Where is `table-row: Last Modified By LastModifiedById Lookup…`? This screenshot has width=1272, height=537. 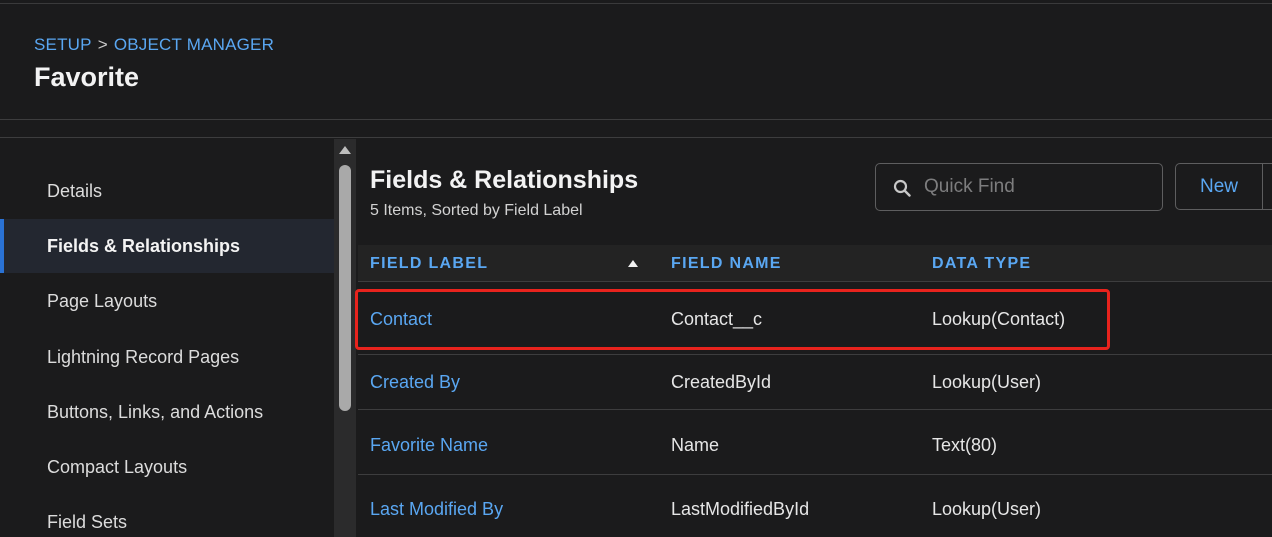 table-row: Last Modified By LastModifiedById Lookup… is located at coordinates (815, 506).